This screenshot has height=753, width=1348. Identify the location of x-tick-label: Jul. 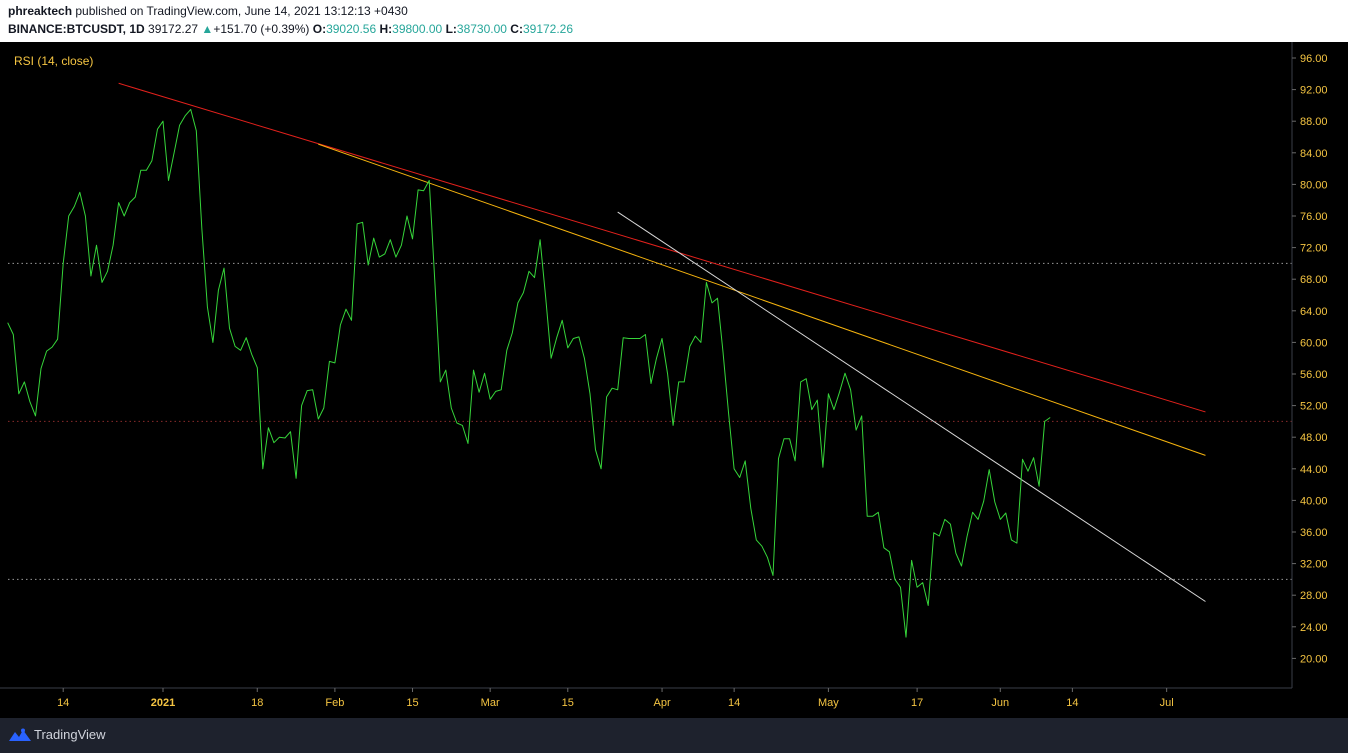
(1167, 703).